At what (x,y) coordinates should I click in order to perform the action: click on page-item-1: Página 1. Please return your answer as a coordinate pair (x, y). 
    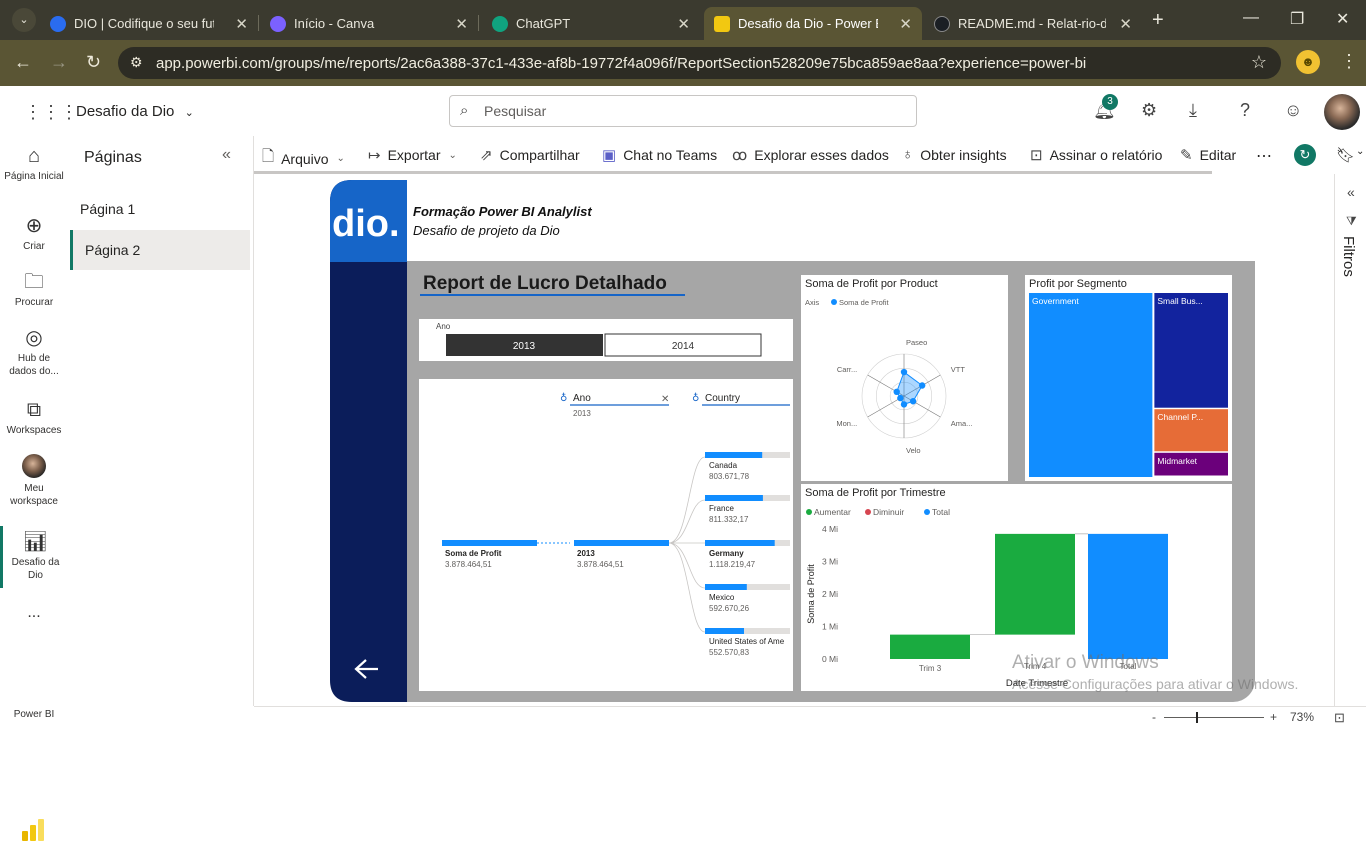
    Looking at the image, I should click on (158, 209).